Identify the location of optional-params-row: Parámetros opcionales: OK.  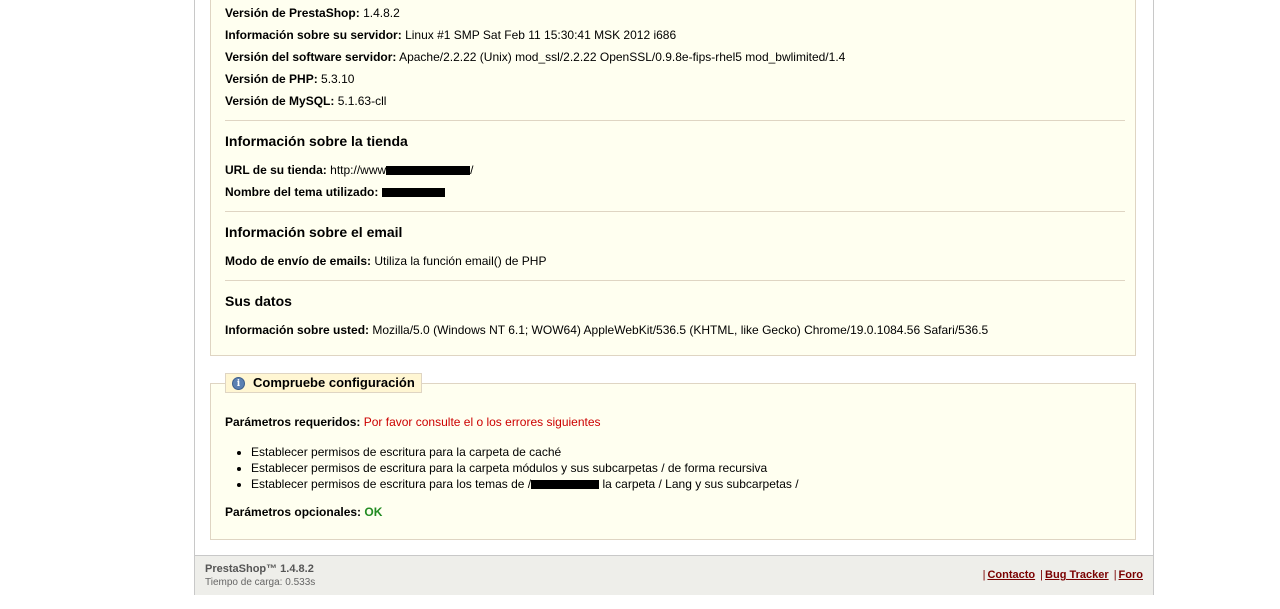
(303, 512).